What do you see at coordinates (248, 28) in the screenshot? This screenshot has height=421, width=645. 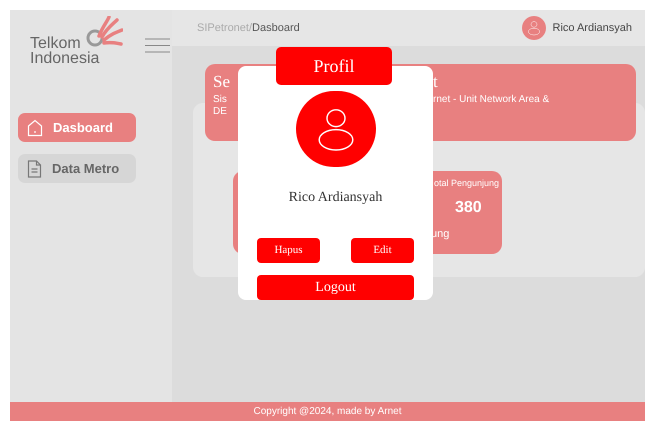 I see `breadcrumb: SIPetronet/Dasboard` at bounding box center [248, 28].